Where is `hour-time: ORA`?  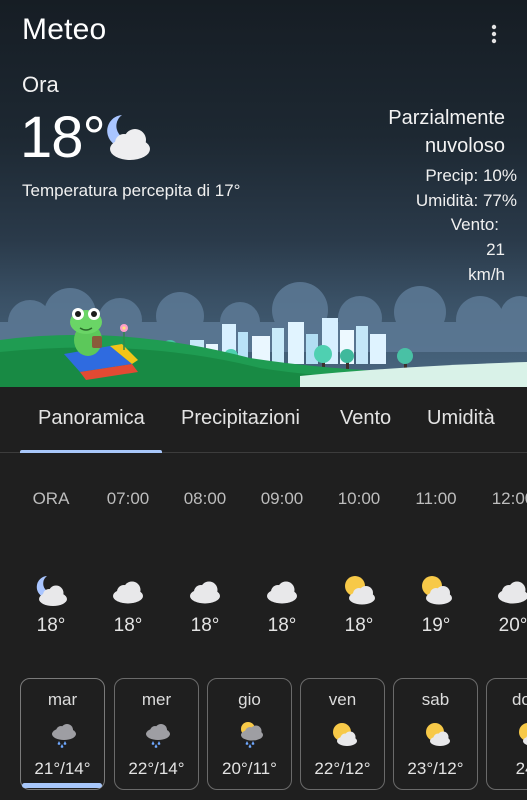 hour-time: ORA is located at coordinates (51, 498).